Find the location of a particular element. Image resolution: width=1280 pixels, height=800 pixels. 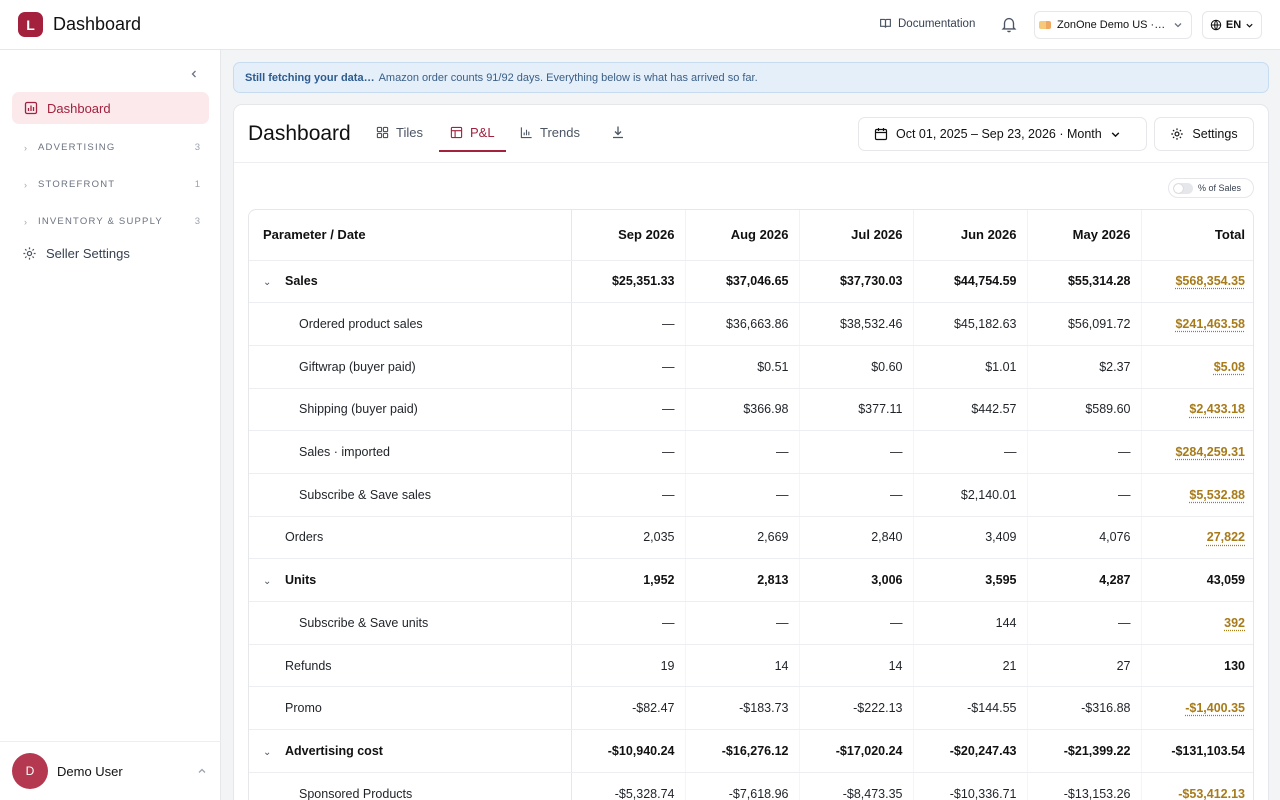

table-cell: $0.60 is located at coordinates (856, 367).